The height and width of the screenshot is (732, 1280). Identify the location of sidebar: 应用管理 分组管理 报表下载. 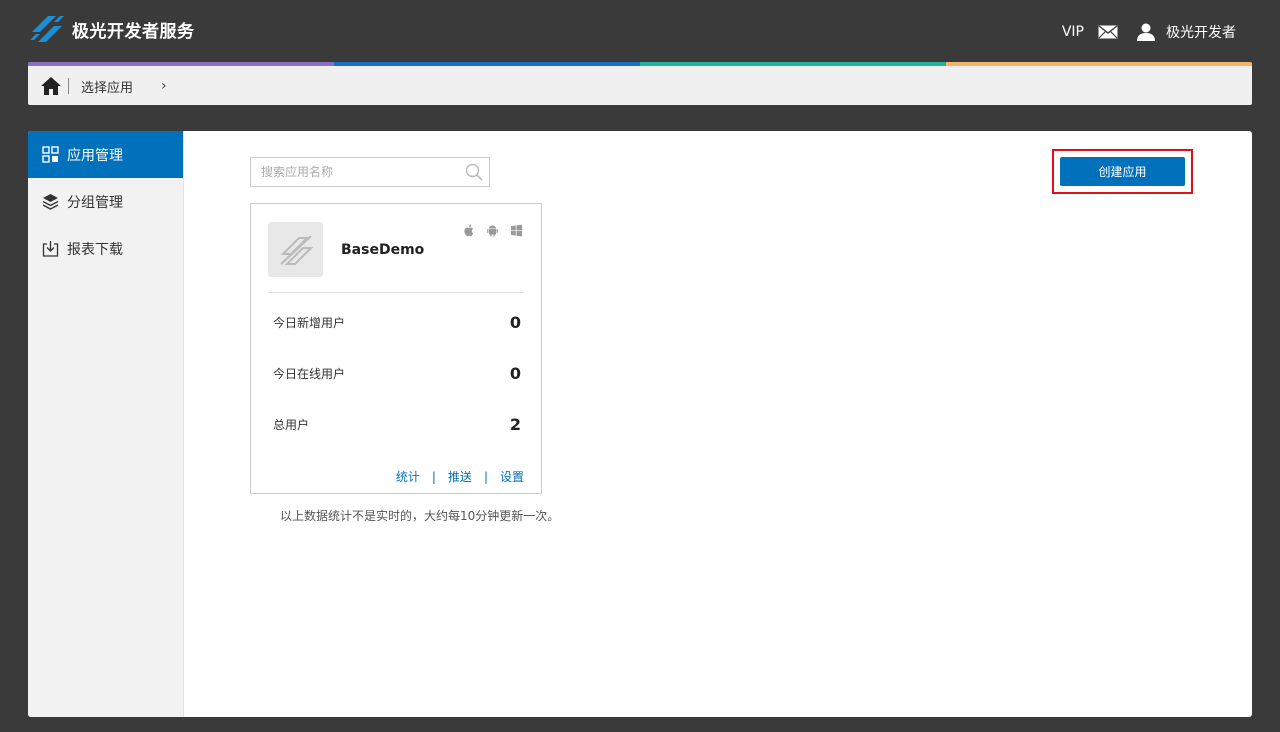
(106, 424).